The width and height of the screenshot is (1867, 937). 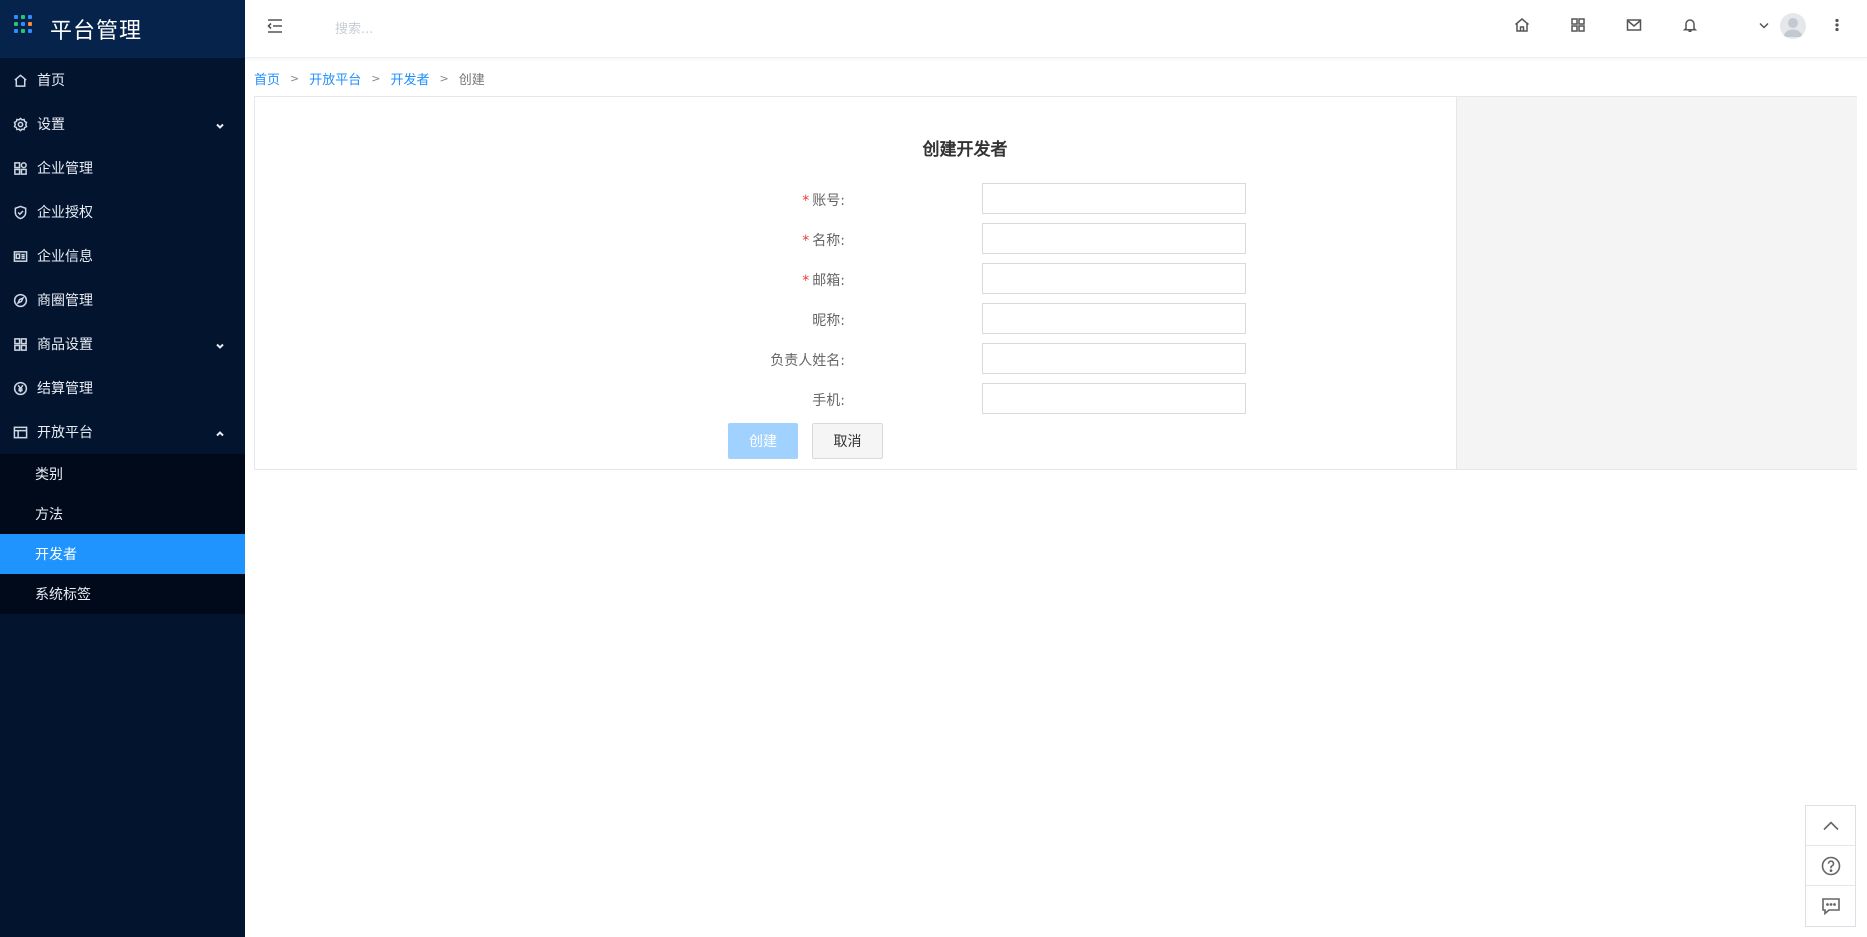 I want to click on sidebar-item-label: 企业管理, so click(x=65, y=169).